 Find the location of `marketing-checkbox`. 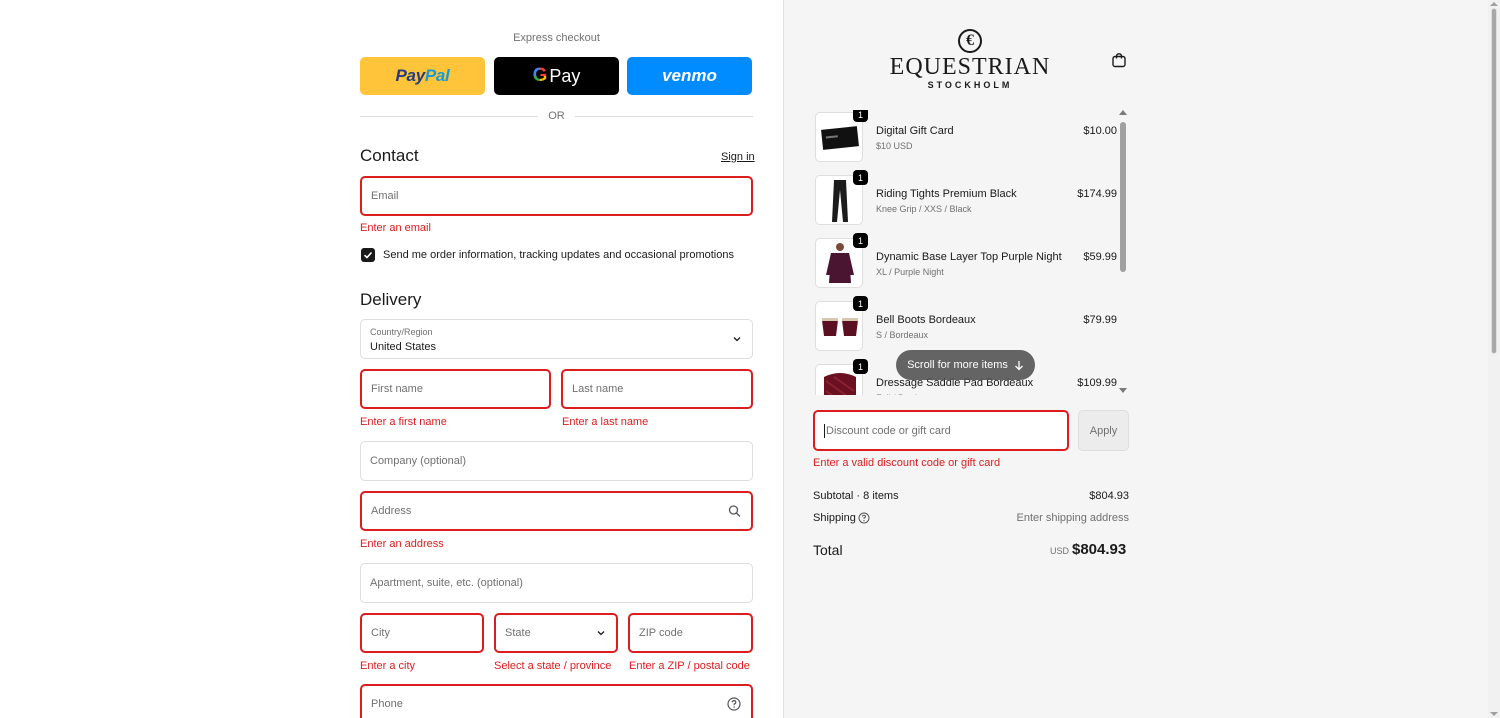

marketing-checkbox is located at coordinates (368, 255).